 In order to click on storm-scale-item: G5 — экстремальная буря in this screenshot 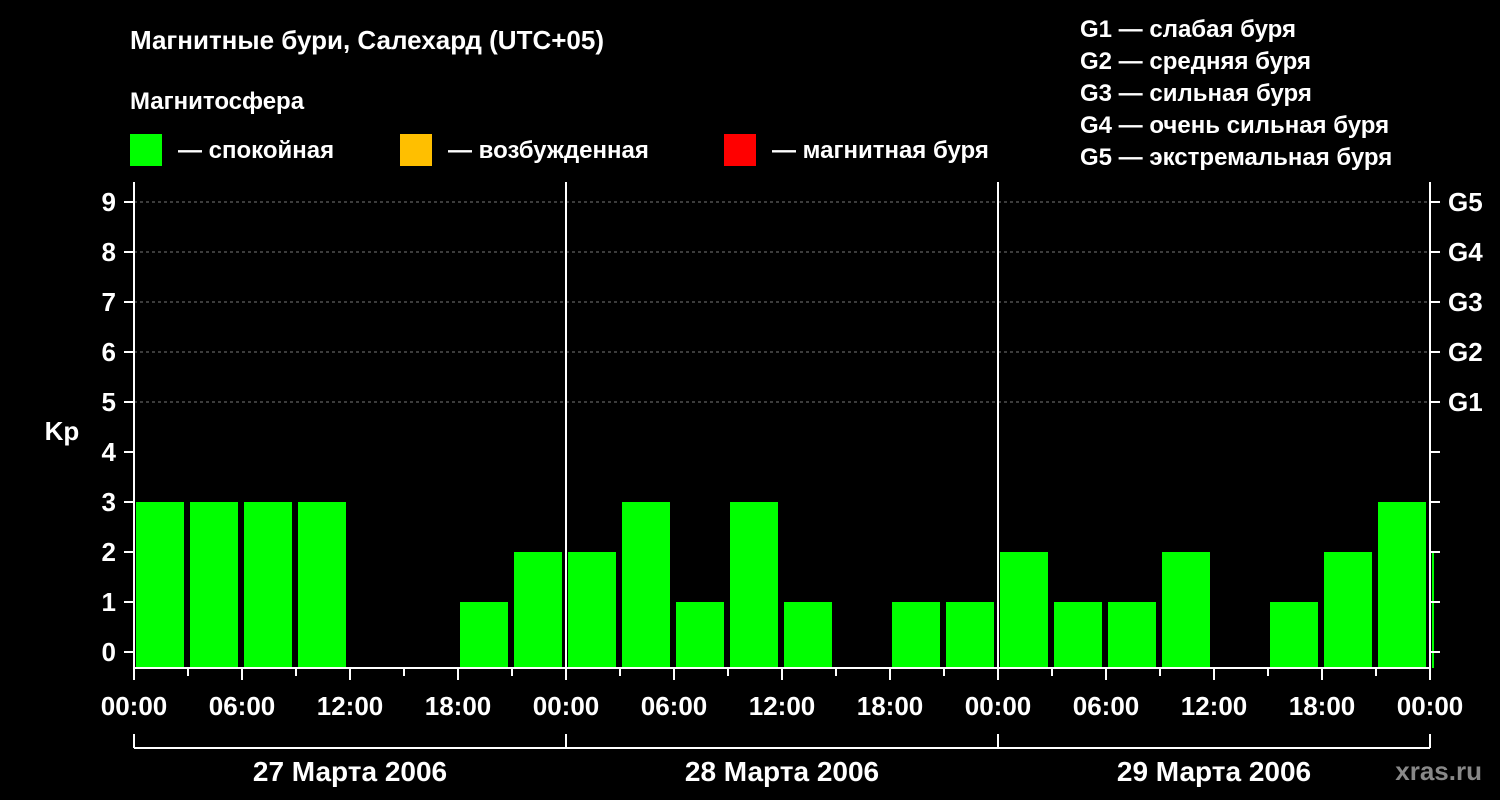, I will do `click(1236, 157)`.